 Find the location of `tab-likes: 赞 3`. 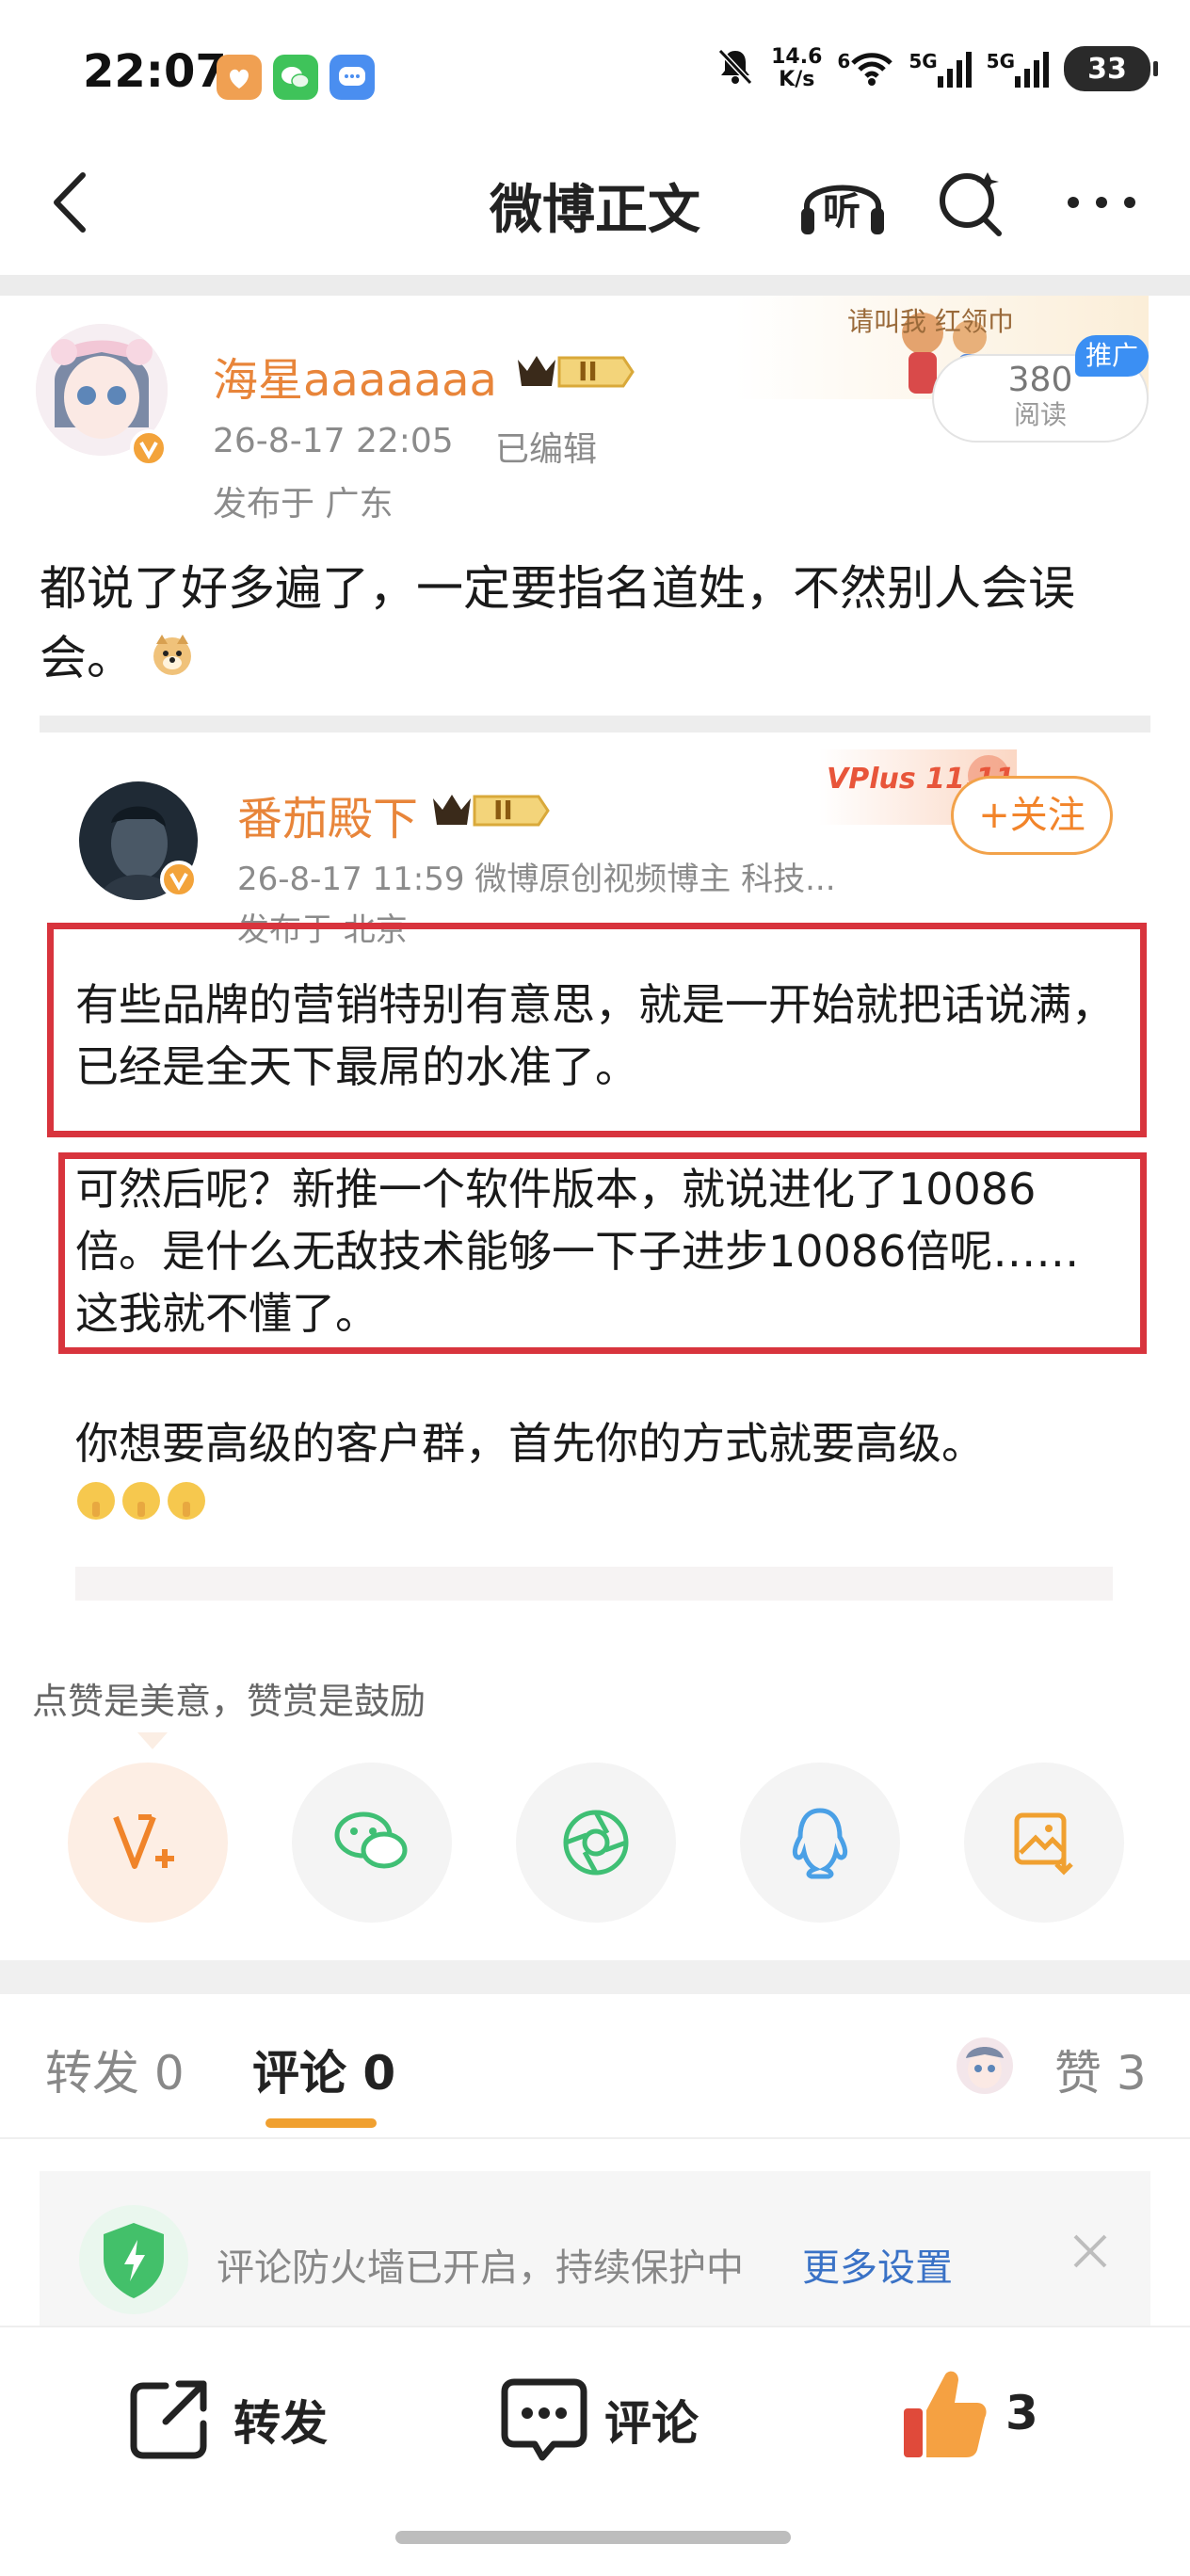

tab-likes: 赞 3 is located at coordinates (1100, 2069).